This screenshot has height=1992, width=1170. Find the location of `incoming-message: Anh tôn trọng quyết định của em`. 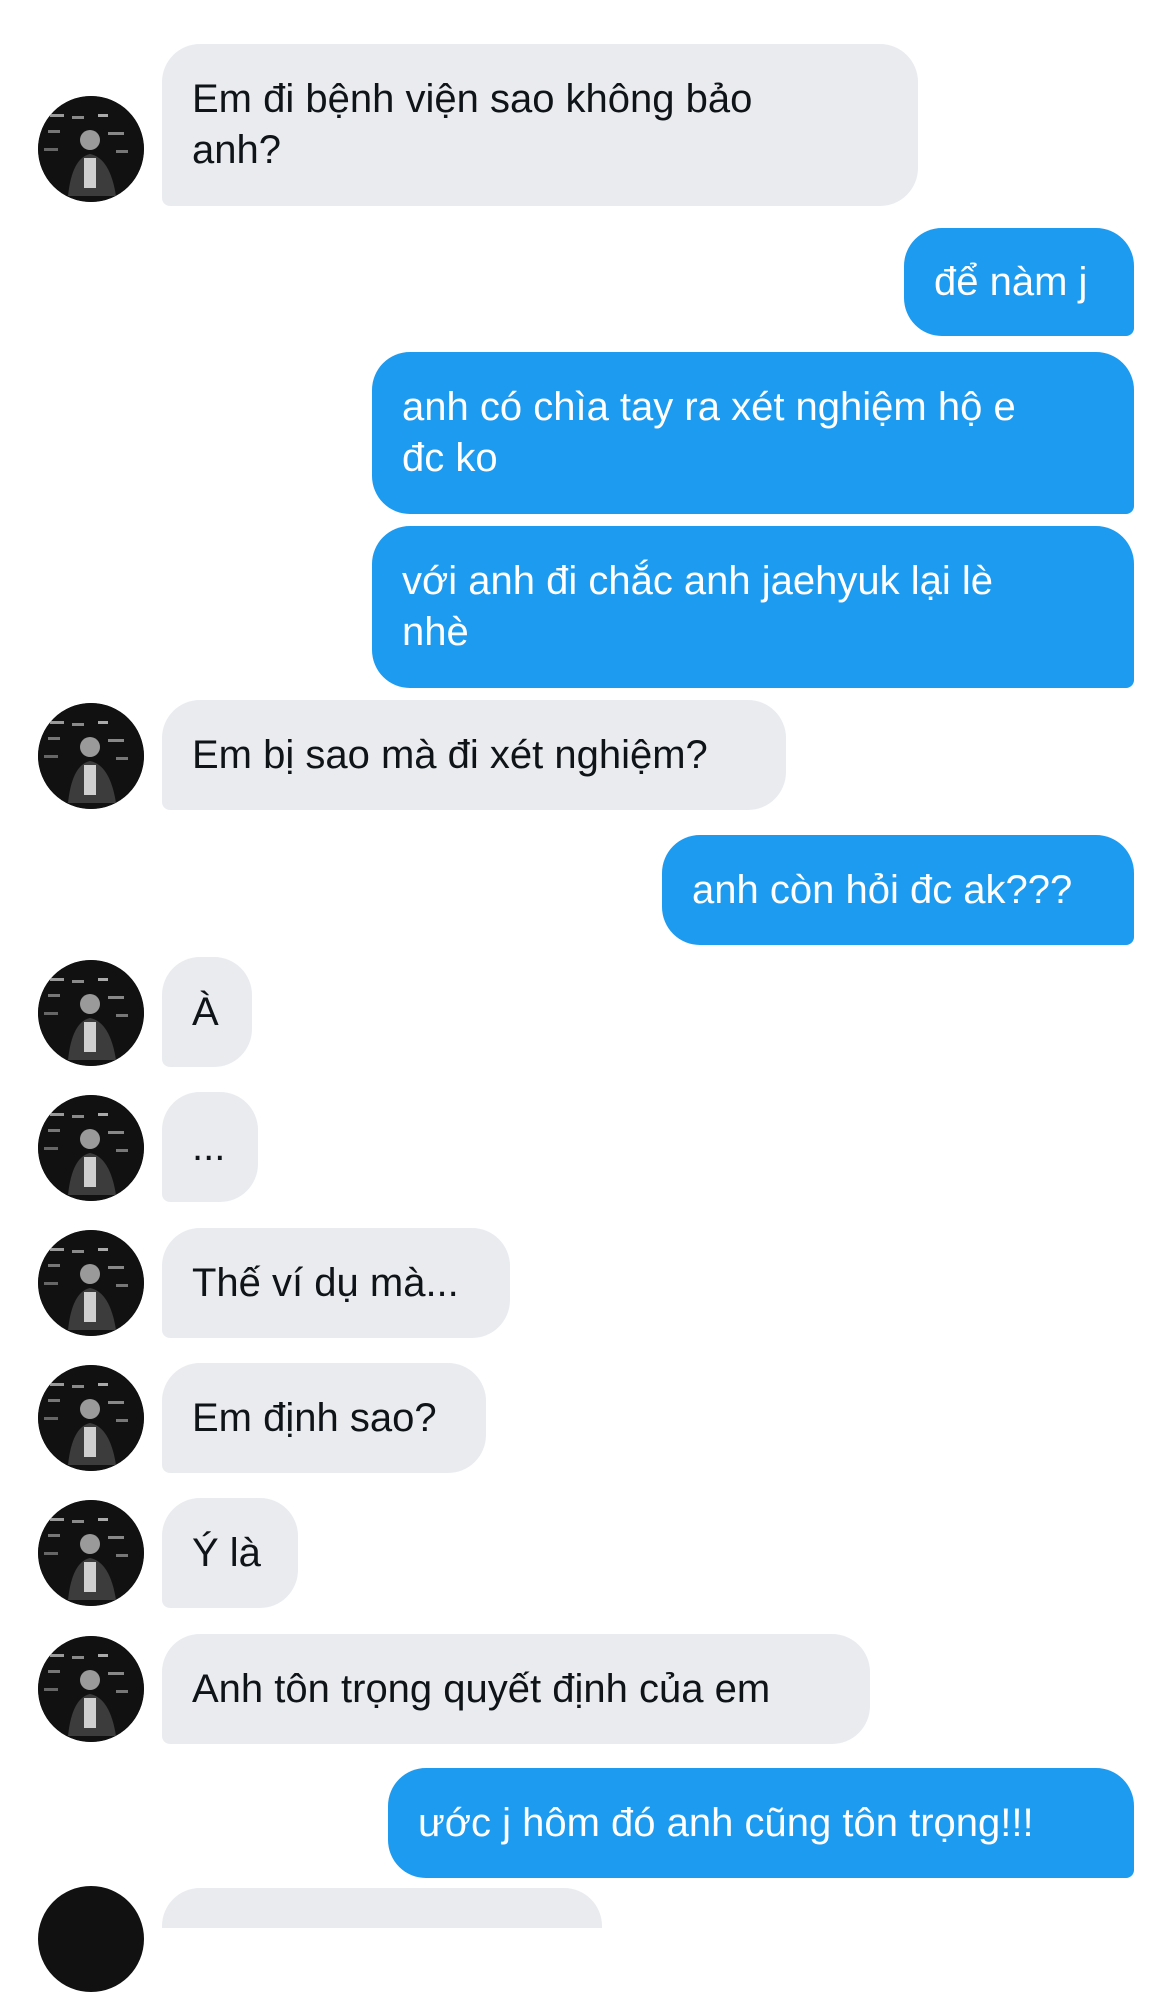

incoming-message: Anh tôn trọng quyết định của em is located at coordinates (516, 1689).